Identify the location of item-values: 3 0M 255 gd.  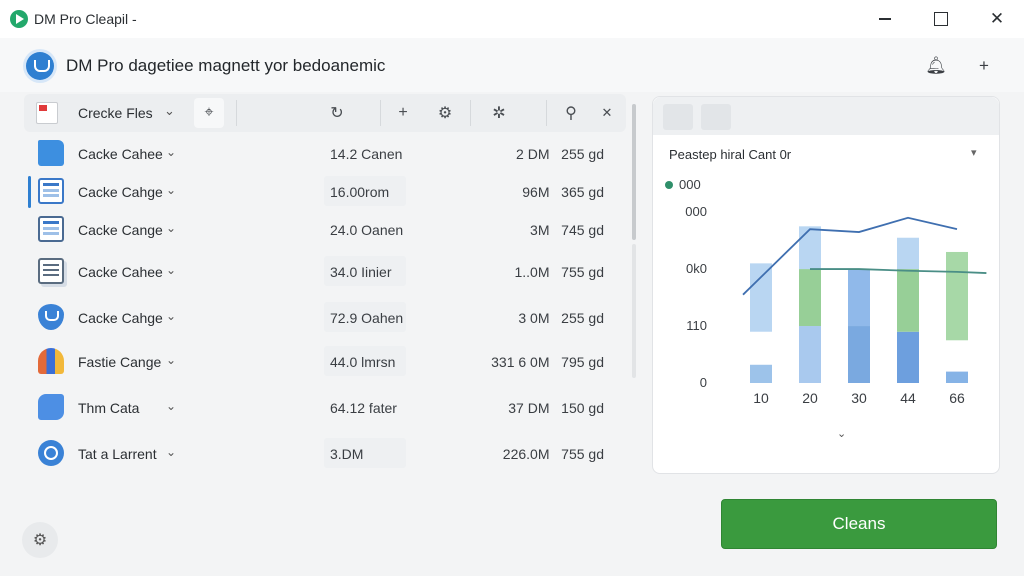
(561, 318).